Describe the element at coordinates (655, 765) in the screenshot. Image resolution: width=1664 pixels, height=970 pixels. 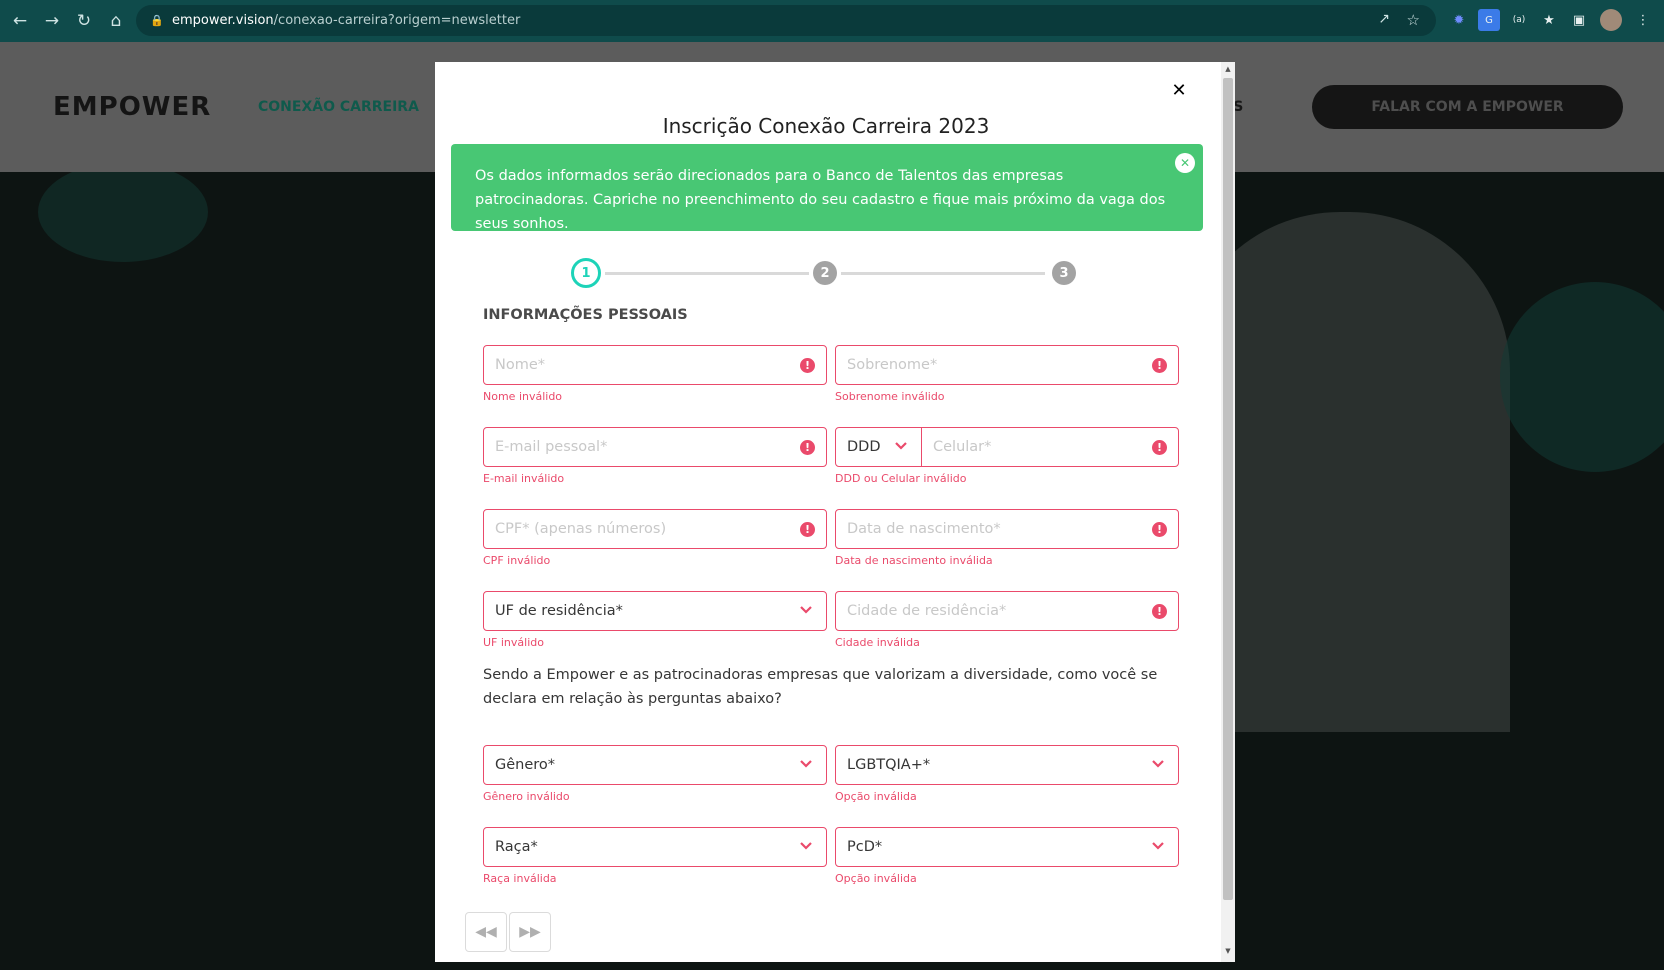
I see `genero-select: Gênero*` at that location.